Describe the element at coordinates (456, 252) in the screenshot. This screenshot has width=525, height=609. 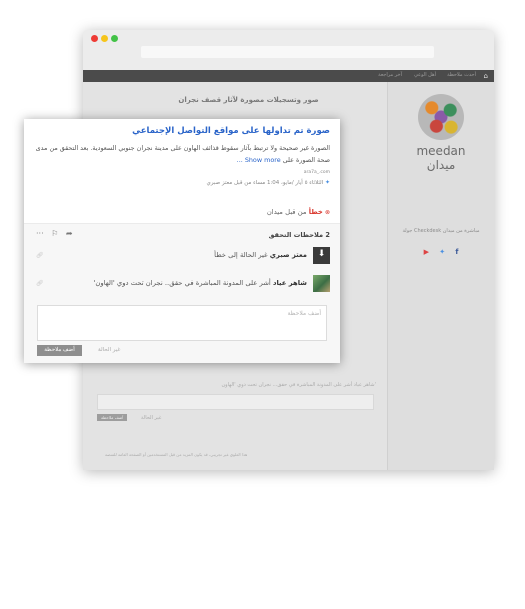
I see `facebook-icon: f` at that location.